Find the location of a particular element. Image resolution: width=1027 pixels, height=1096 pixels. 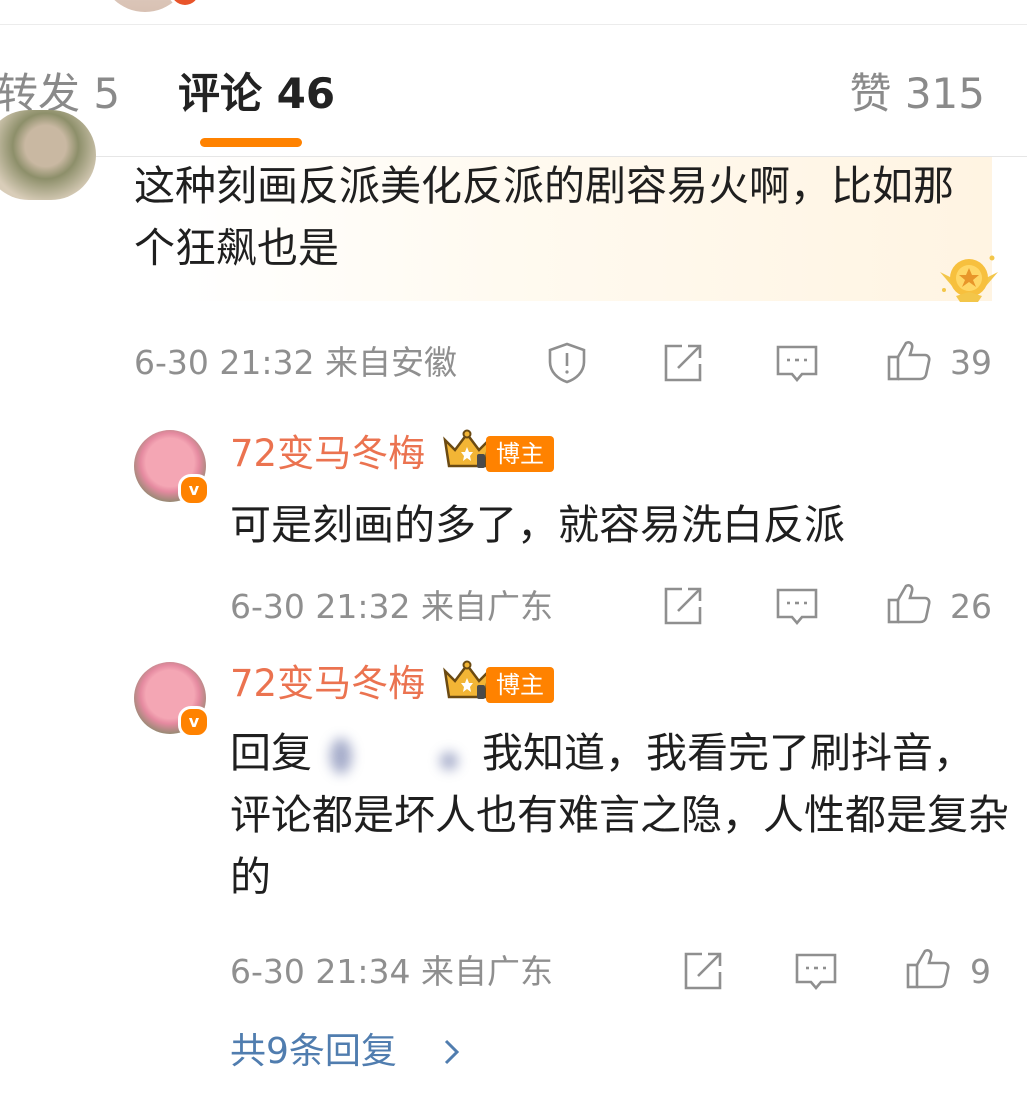

blurred-username is located at coordinates (397, 756).